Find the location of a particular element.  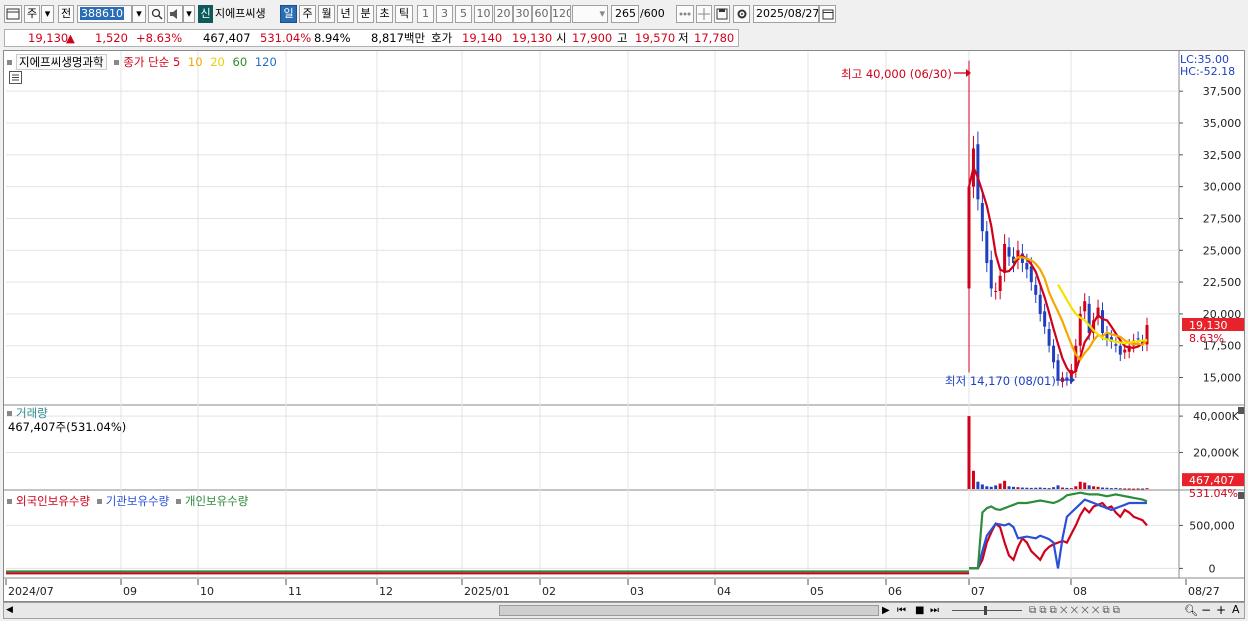

y-tick-label: 0 is located at coordinates (1212, 568).